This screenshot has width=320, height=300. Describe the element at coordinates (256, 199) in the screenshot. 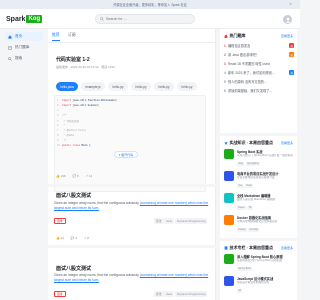

I see `course-description: 由浅入深实现 Markdown 编辑器` at that location.